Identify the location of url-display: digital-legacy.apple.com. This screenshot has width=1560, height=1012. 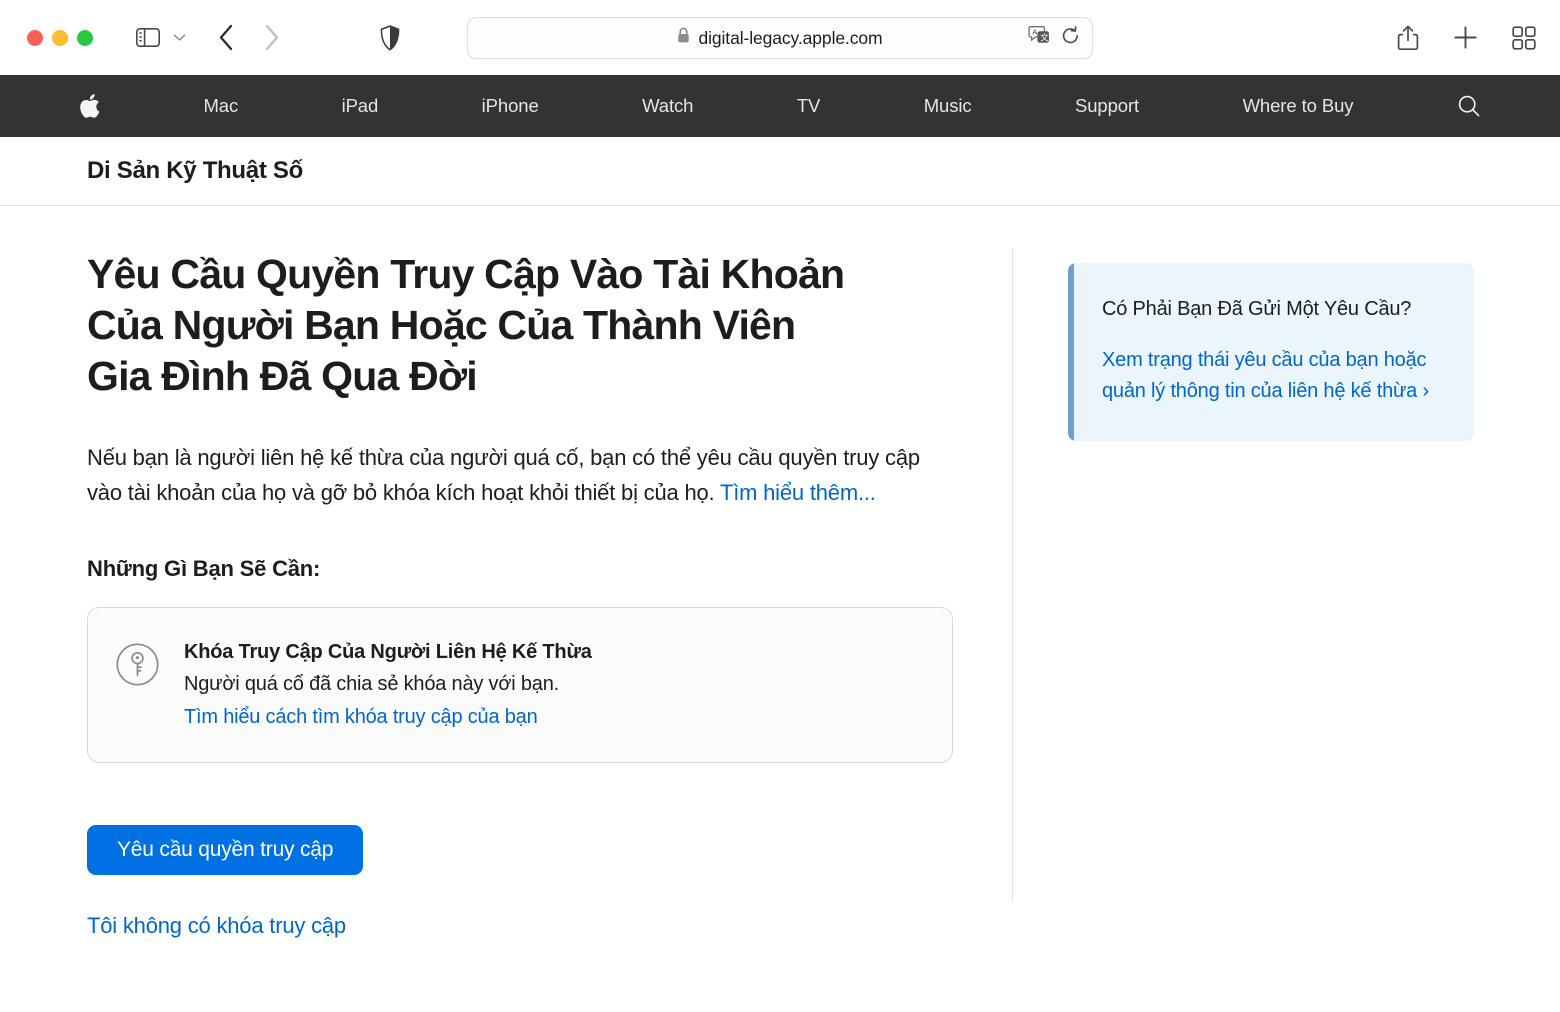
(780, 38).